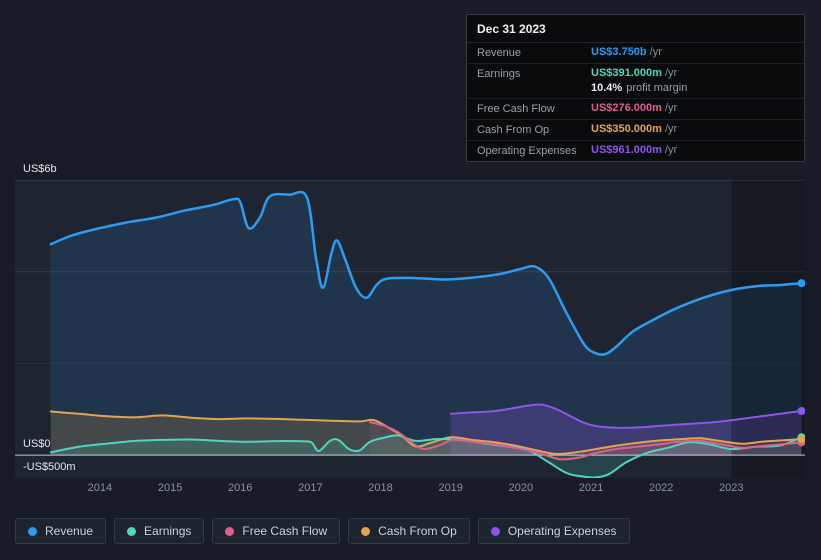 The height and width of the screenshot is (560, 821). Describe the element at coordinates (450, 488) in the screenshot. I see `x-axis-label: 2019` at that location.